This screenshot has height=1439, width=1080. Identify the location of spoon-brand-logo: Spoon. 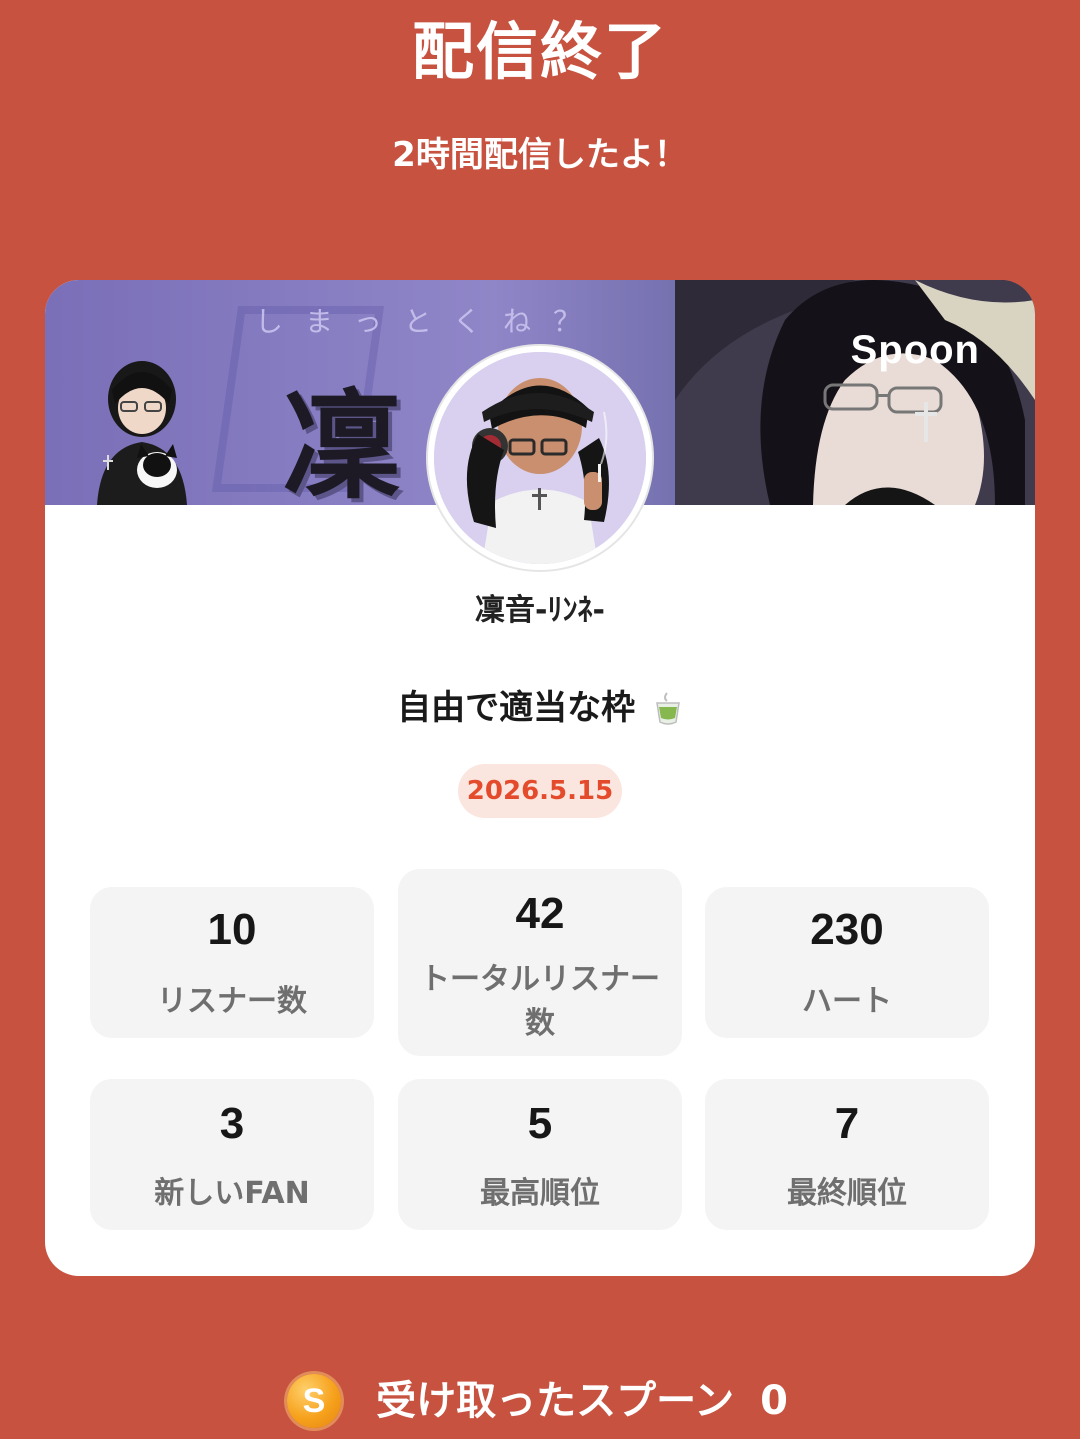
(915, 350).